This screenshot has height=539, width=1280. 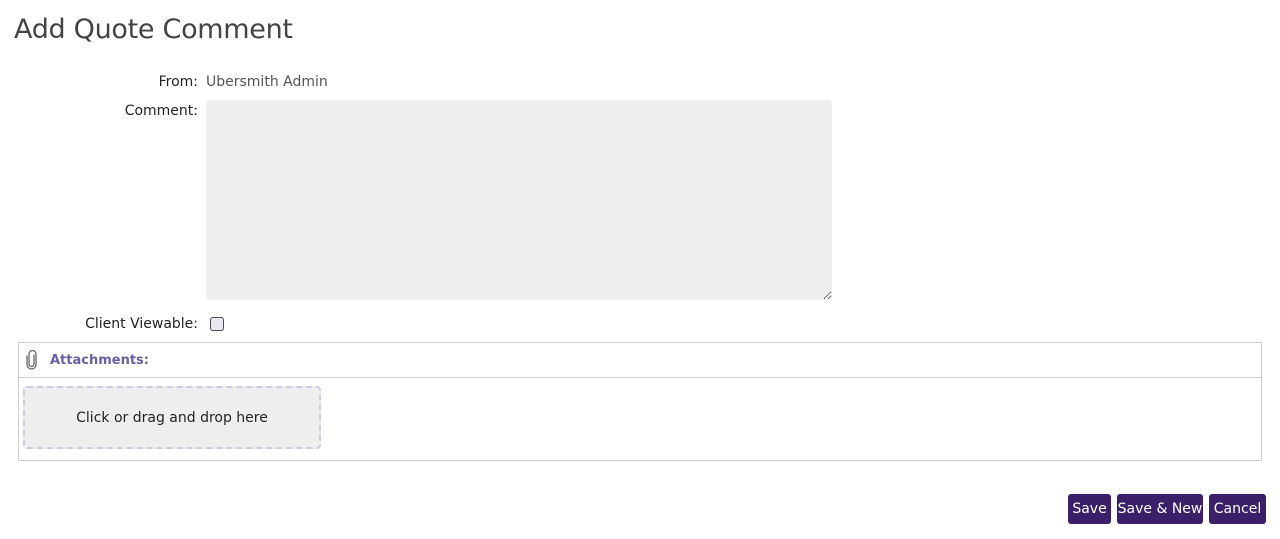 What do you see at coordinates (178, 82) in the screenshot?
I see `from-label: From:` at bounding box center [178, 82].